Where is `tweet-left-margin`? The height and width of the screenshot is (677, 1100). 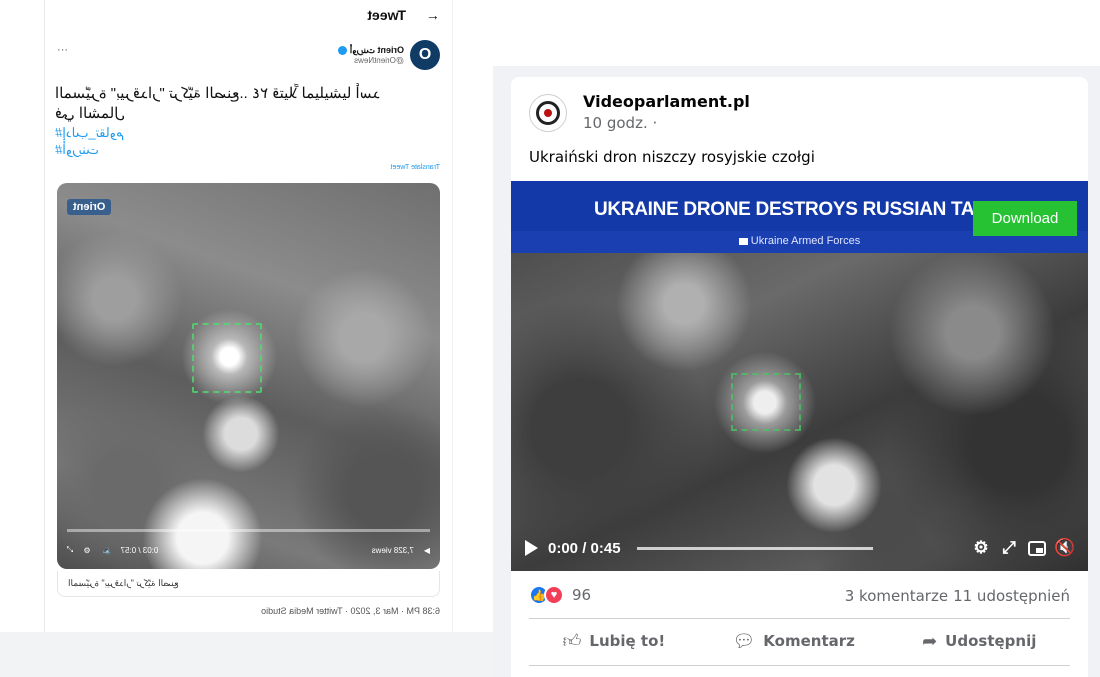 tweet-left-margin is located at coordinates (22, 316).